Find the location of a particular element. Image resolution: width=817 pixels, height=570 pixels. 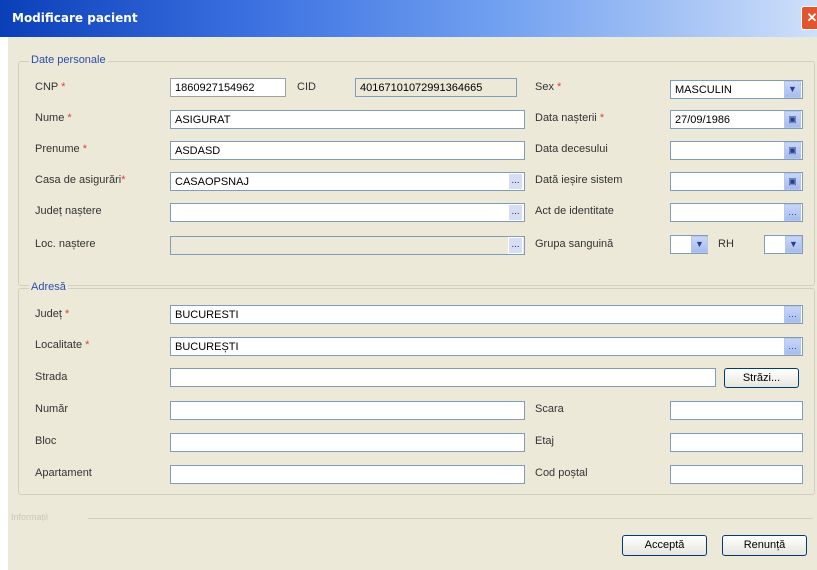

info-section-label: Informații is located at coordinates (30, 517).